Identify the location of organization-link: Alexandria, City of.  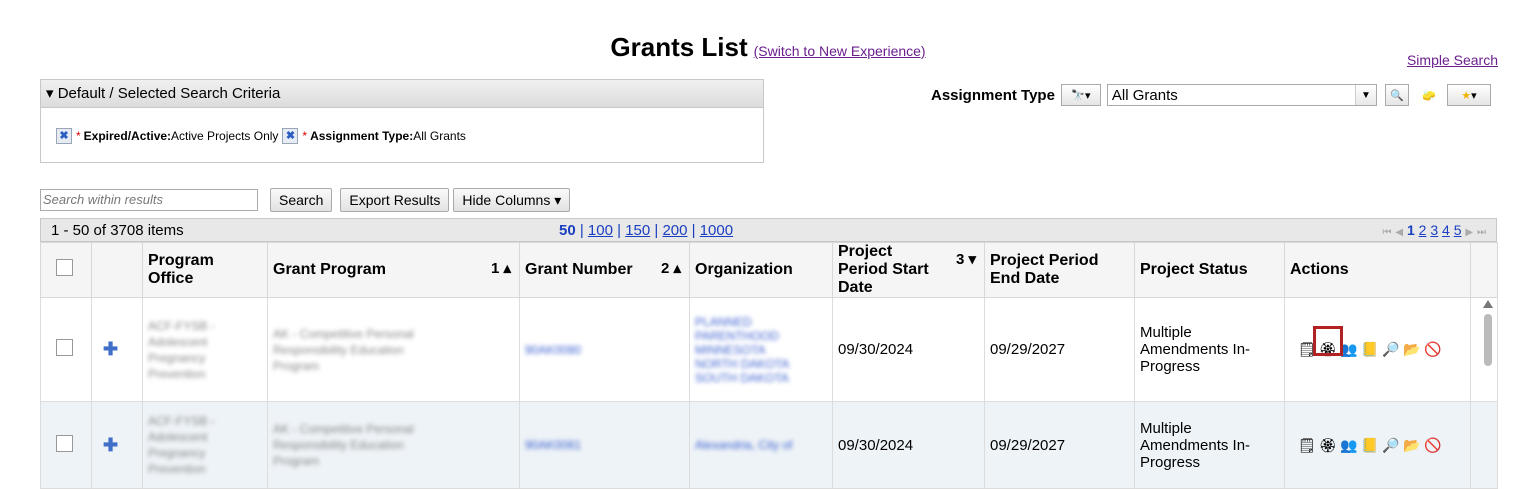
(761, 445).